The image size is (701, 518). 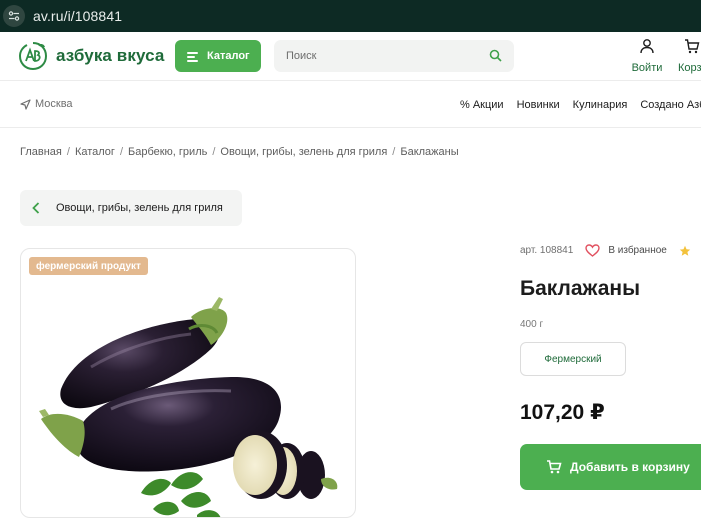 I want to click on add-to-cart-label: Добавить в корзину, so click(x=630, y=467).